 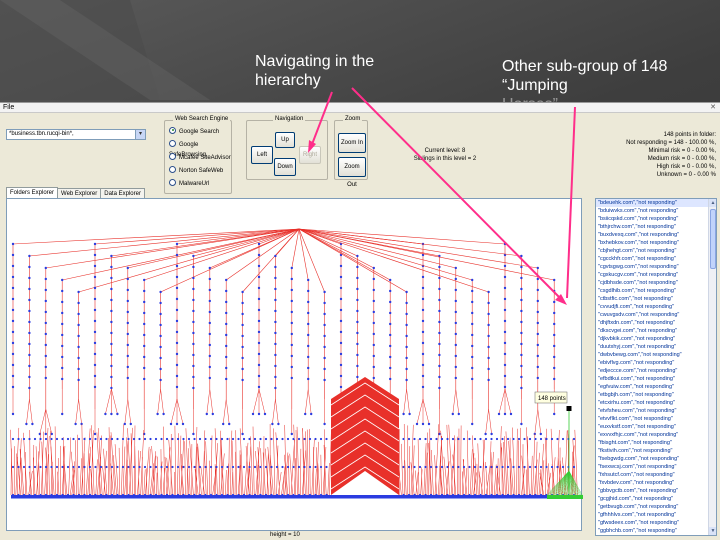 What do you see at coordinates (189, 183) in the screenshot?
I see `engine-option-malwareurl: MalwareUrl` at bounding box center [189, 183].